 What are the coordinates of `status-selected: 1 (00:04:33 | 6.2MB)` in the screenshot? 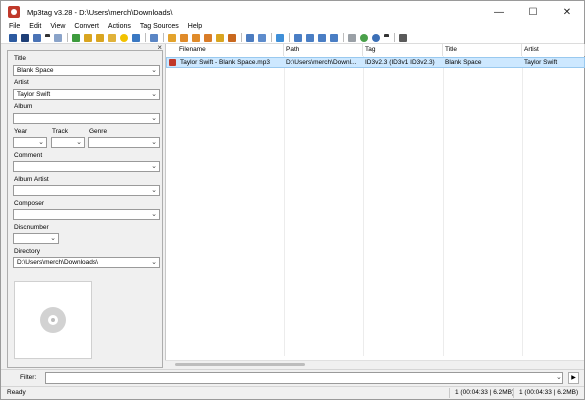 It's located at (485, 392).